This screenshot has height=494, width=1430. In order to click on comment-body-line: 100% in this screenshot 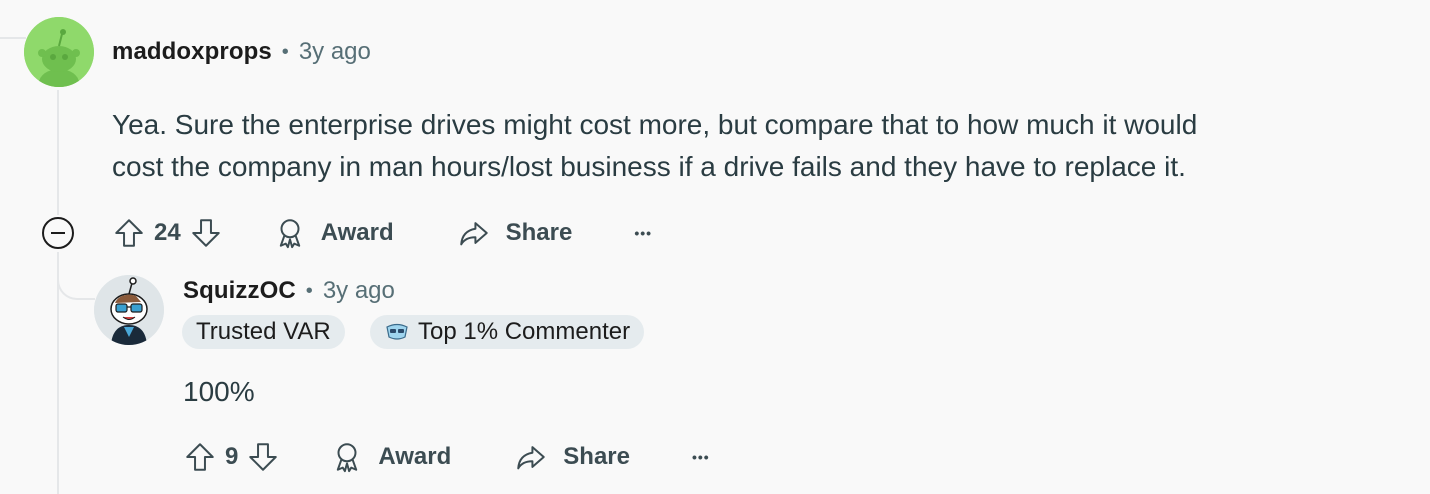, I will do `click(219, 391)`.